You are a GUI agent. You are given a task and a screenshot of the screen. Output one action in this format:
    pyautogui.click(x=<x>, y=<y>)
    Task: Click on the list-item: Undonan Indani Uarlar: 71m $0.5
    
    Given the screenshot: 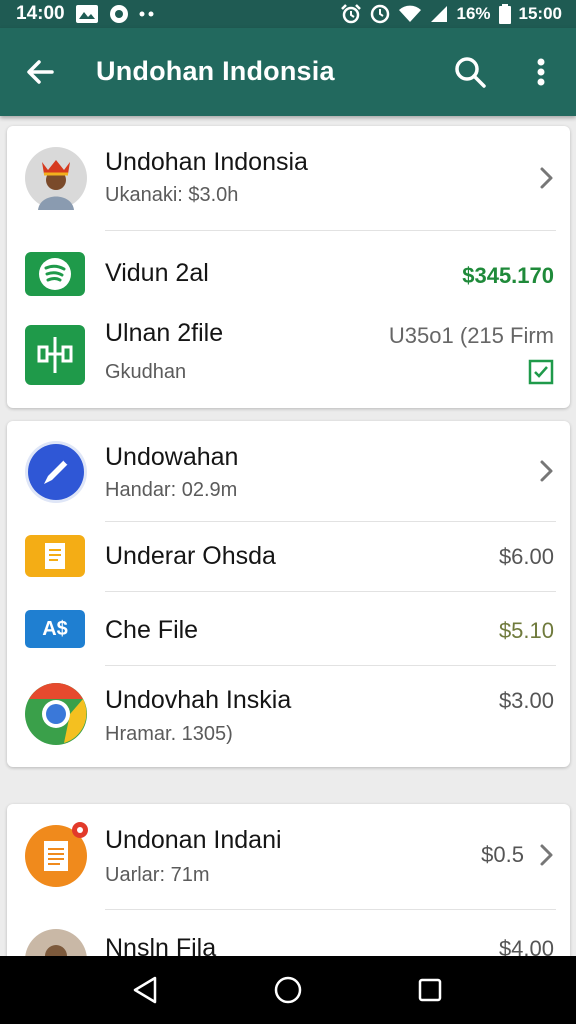 What is the action you would take?
    pyautogui.click(x=288, y=856)
    